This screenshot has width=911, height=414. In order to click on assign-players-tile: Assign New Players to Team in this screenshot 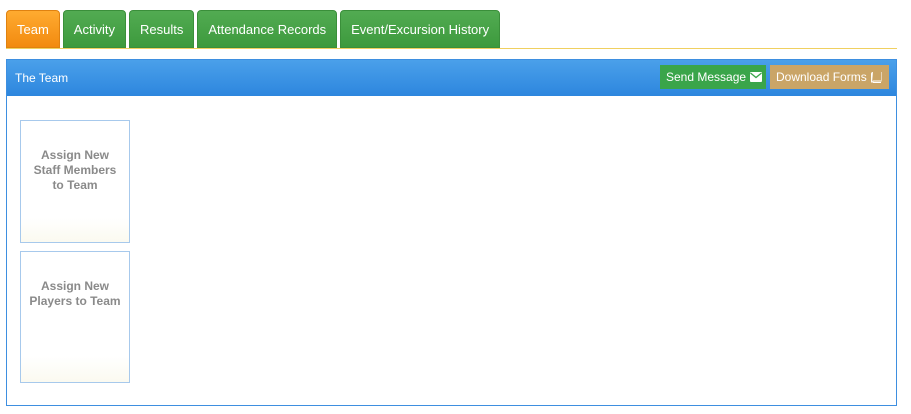, I will do `click(75, 317)`.